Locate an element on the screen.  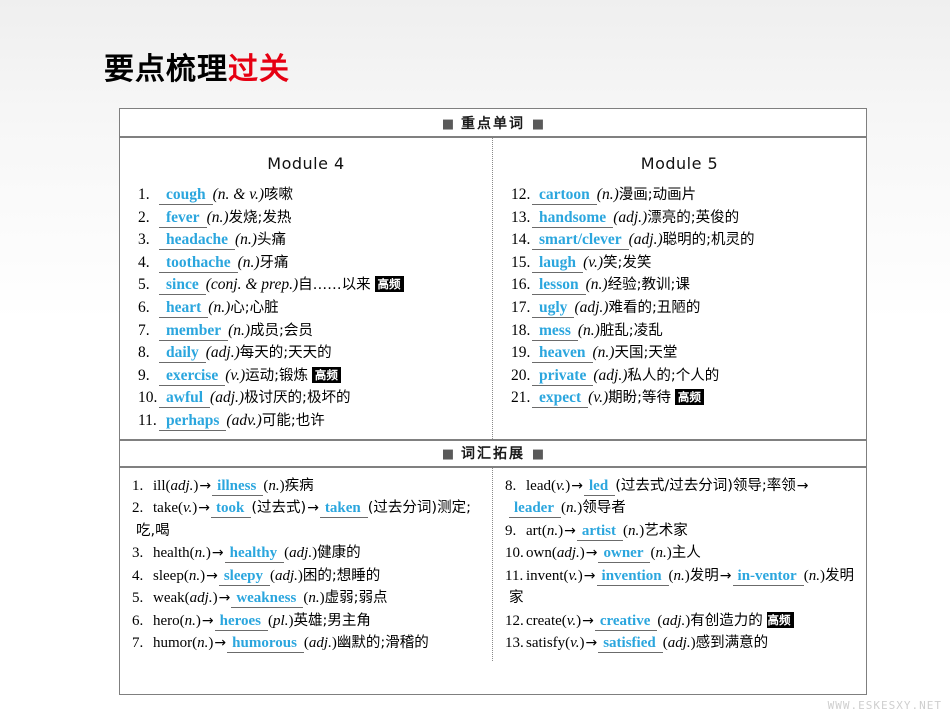
section-band-key-words-label: ■ 重点单词 ■ is located at coordinates (493, 123).